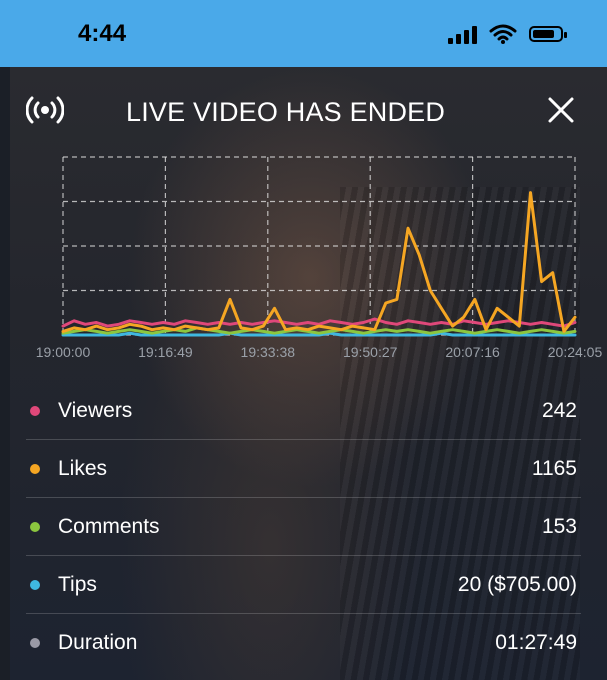 The height and width of the screenshot is (680, 607). Describe the element at coordinates (370, 352) in the screenshot. I see `x-tick-label: 19:50:27` at that location.